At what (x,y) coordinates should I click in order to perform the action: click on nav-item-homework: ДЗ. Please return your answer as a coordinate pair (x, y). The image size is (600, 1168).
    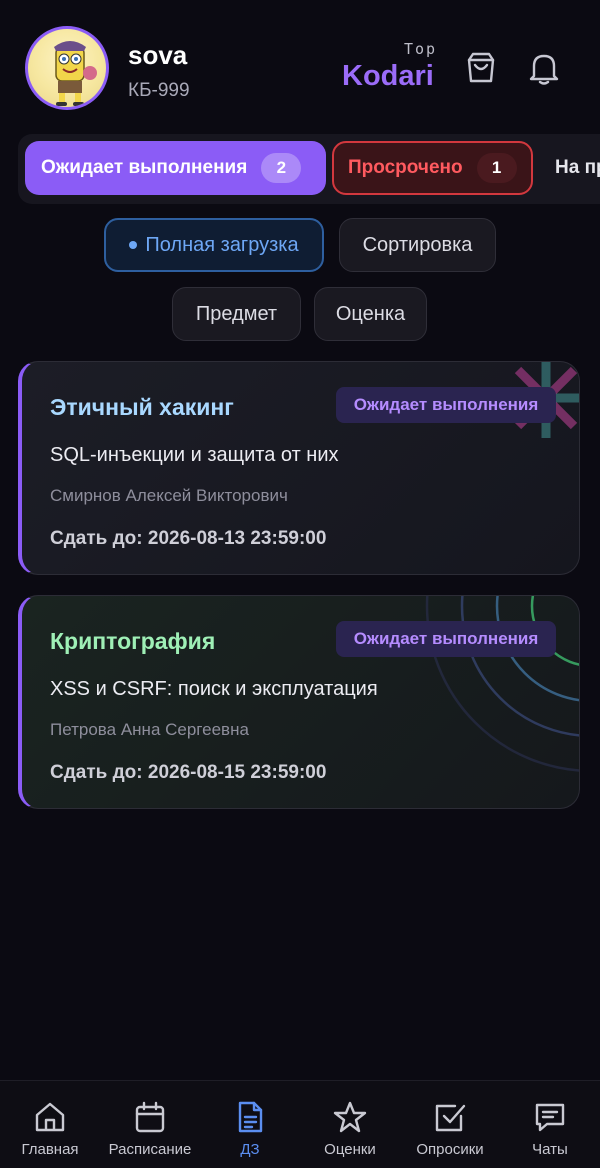
    Looking at the image, I should click on (250, 1124).